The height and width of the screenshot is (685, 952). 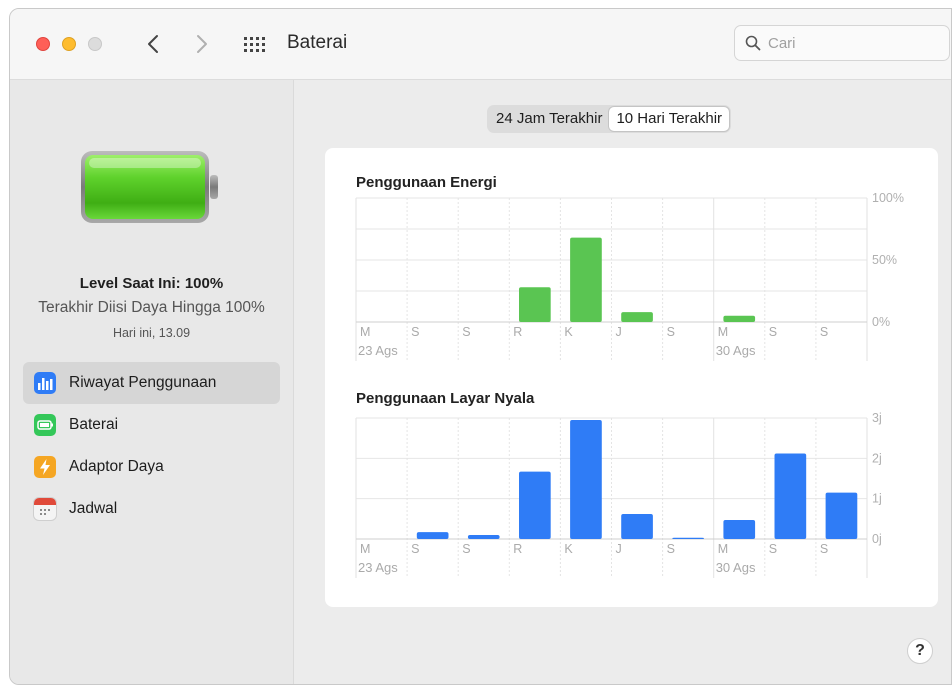 What do you see at coordinates (877, 458) in the screenshot?
I see `y-tick-label: 2j` at bounding box center [877, 458].